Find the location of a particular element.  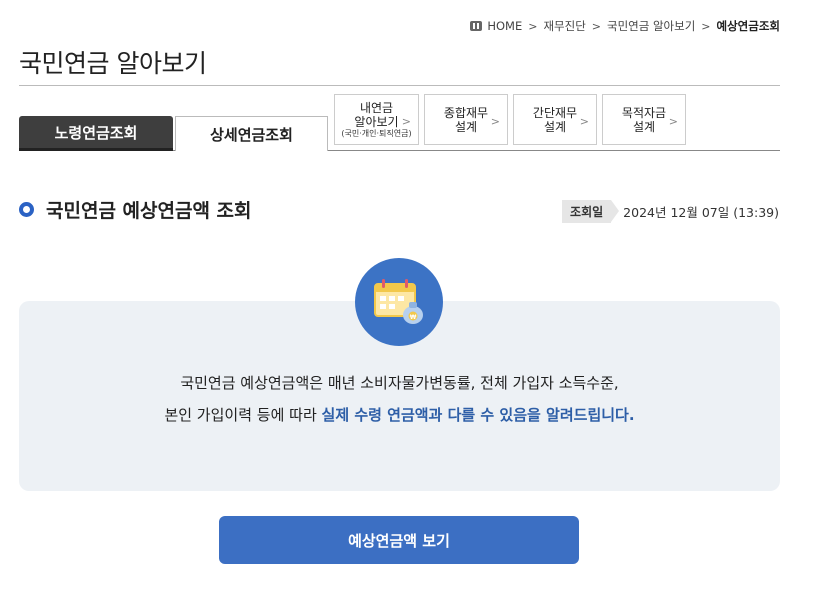

query-date-value: 2024년 12월 07일 (13:39) is located at coordinates (701, 212).